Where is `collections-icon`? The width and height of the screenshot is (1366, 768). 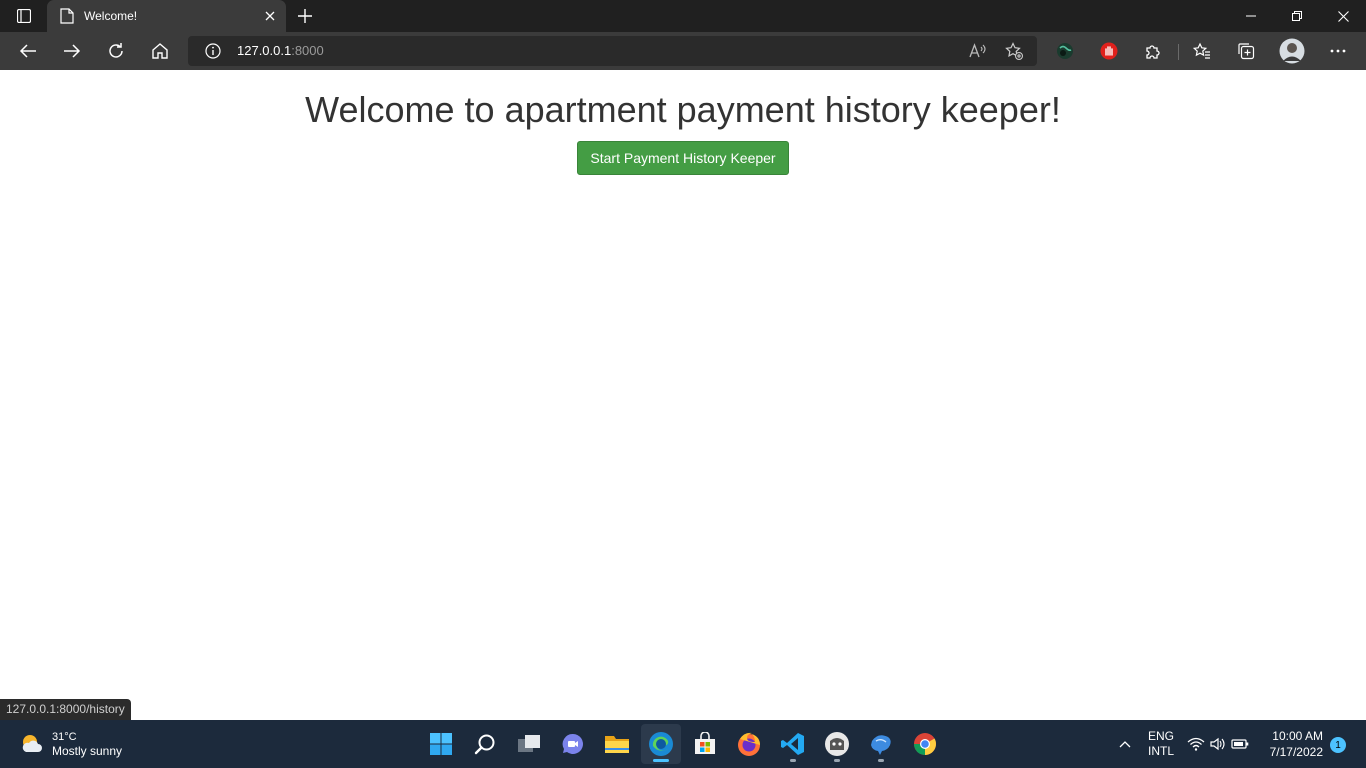 collections-icon is located at coordinates (1246, 51).